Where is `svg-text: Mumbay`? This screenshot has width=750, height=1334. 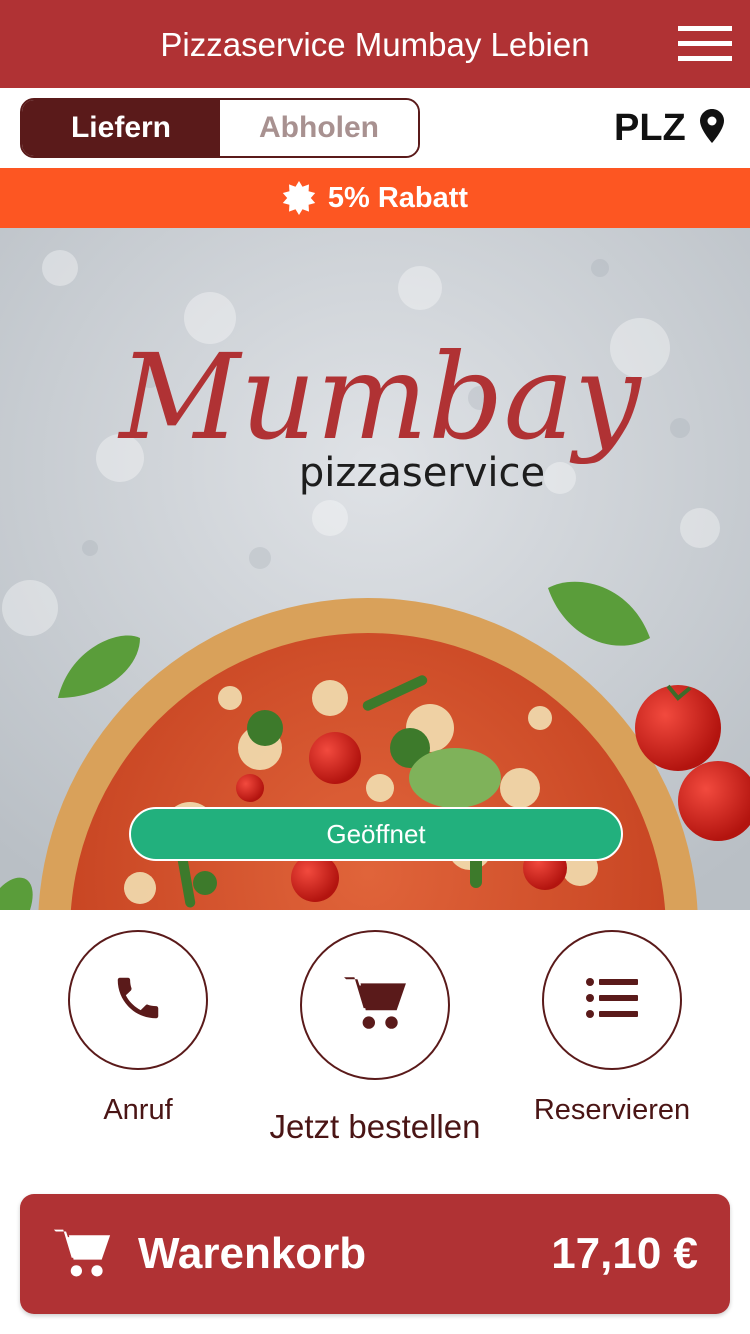
svg-text: Mumbay is located at coordinates (379, 397).